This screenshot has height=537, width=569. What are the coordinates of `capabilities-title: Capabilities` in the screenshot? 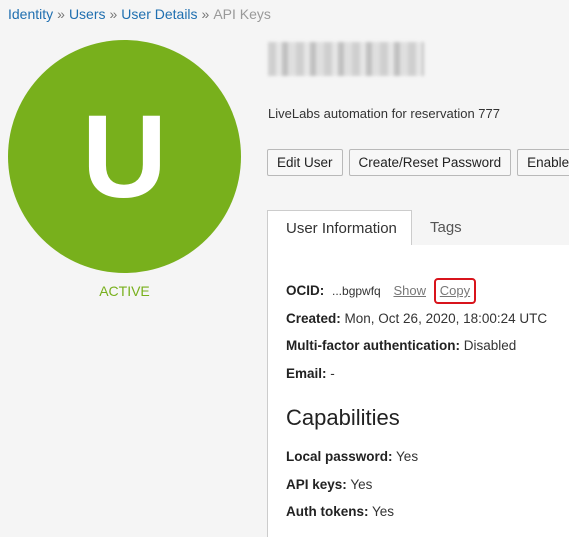 It's located at (343, 417).